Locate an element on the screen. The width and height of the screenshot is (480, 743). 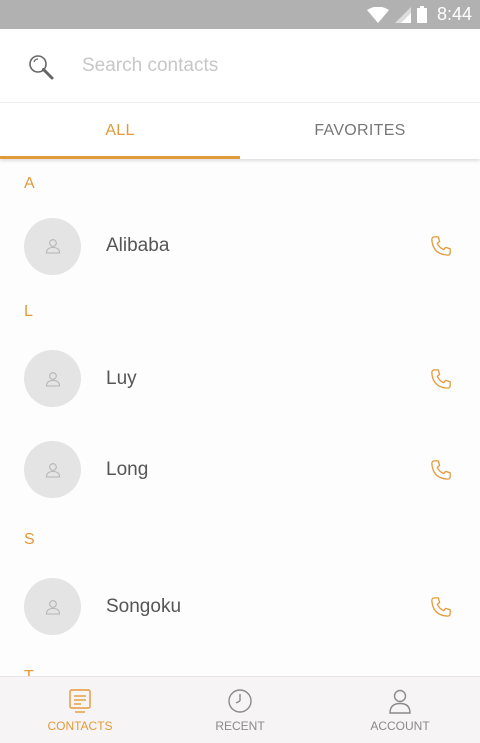
nav-contacts-label: CONTACTS is located at coordinates (80, 726).